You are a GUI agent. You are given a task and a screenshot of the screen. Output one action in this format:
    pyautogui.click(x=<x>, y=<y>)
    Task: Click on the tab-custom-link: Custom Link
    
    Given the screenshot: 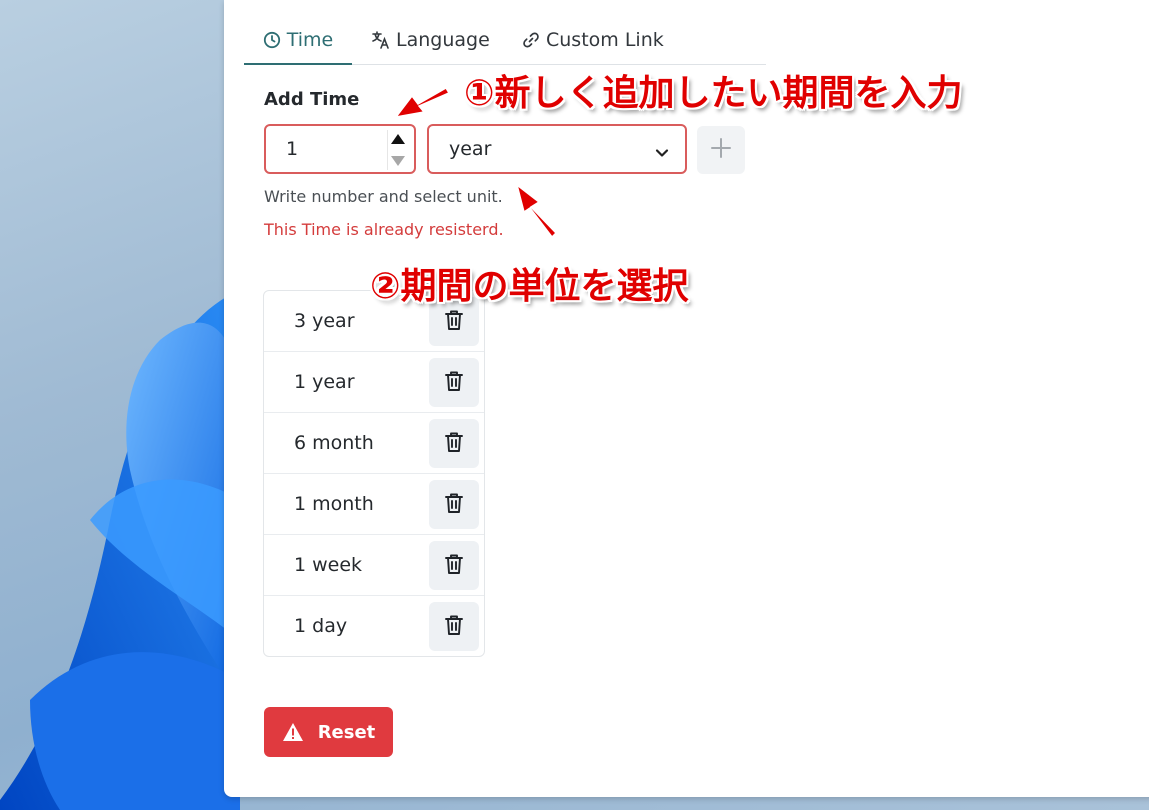 What is the action you would take?
    pyautogui.click(x=593, y=39)
    